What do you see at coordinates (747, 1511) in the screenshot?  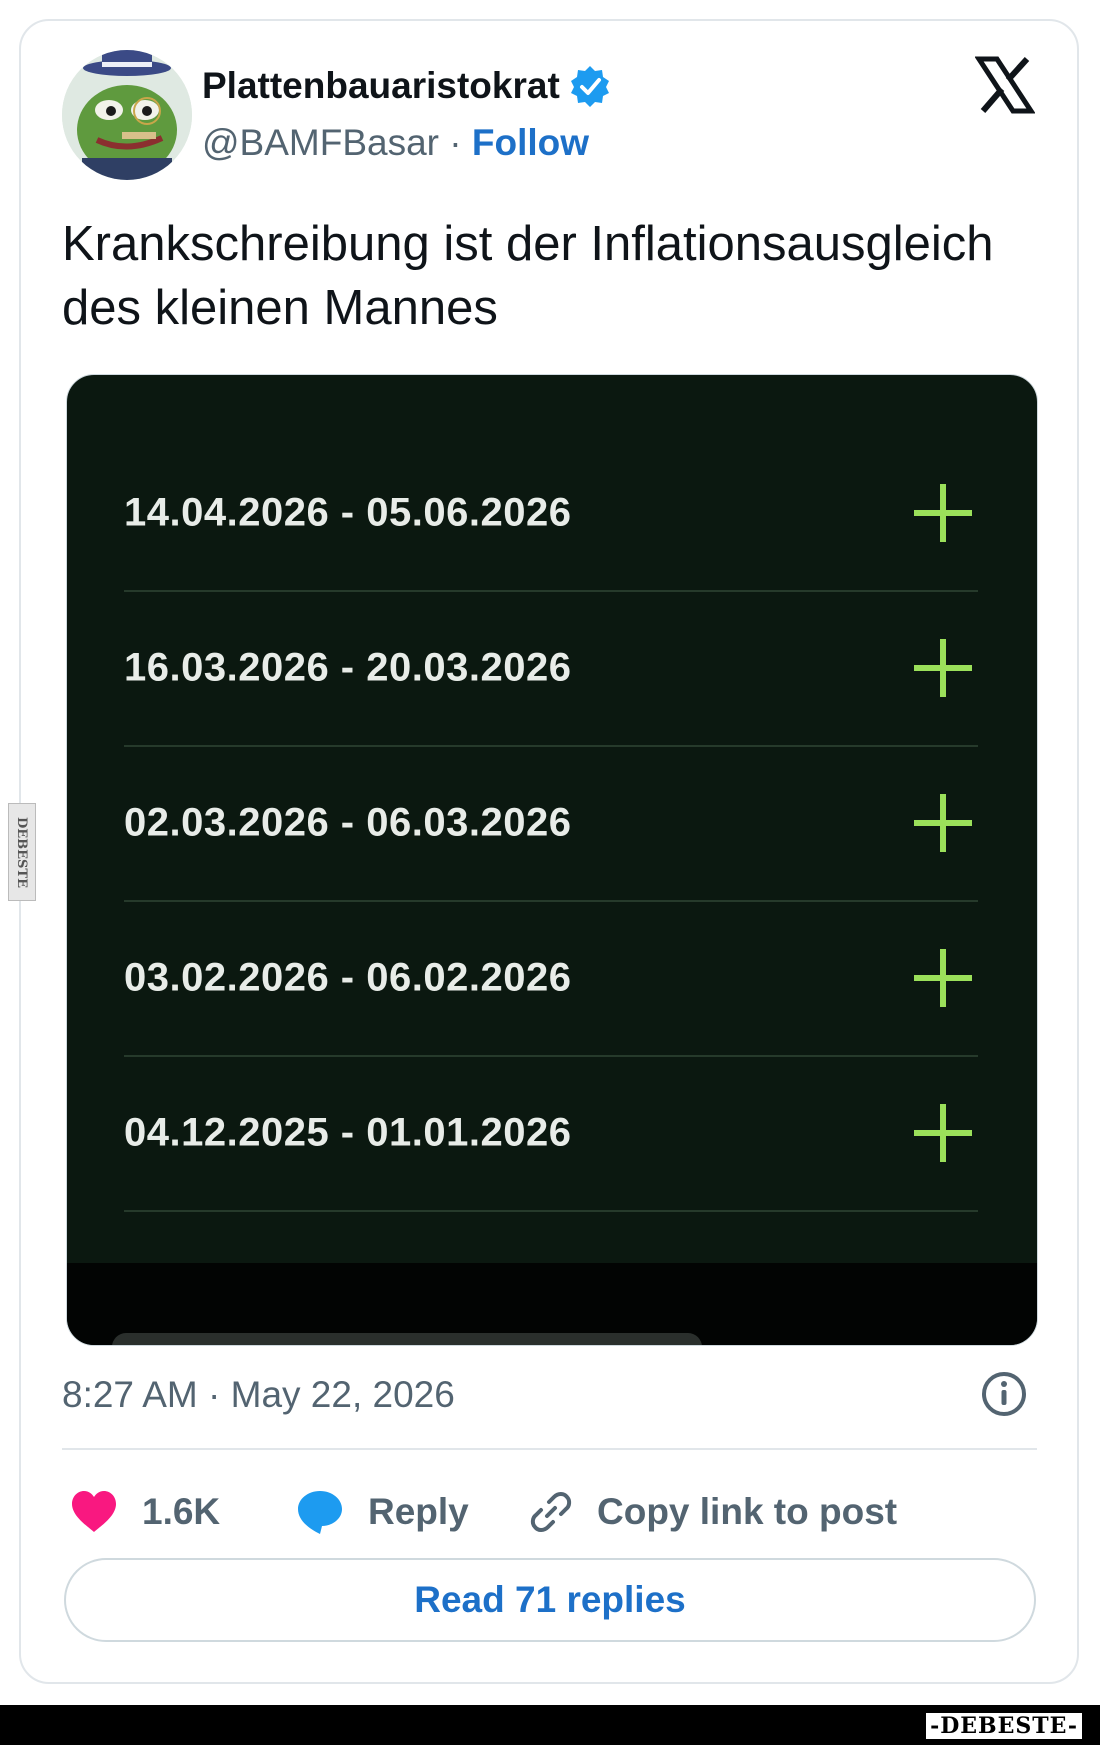 I see `copy-link-label: Copy link to post` at bounding box center [747, 1511].